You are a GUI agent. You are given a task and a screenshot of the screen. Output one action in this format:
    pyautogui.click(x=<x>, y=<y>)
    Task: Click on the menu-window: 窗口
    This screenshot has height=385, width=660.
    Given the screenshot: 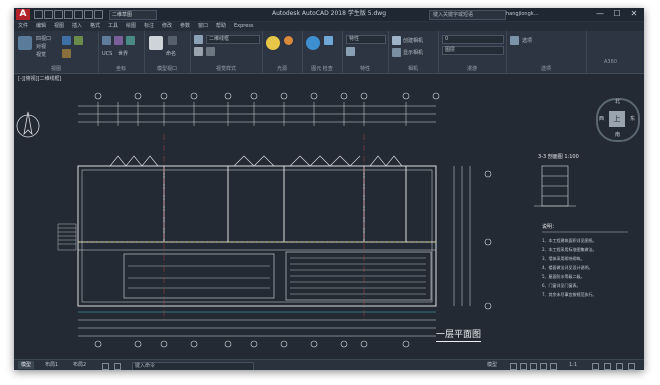 What is the action you would take?
    pyautogui.click(x=203, y=26)
    